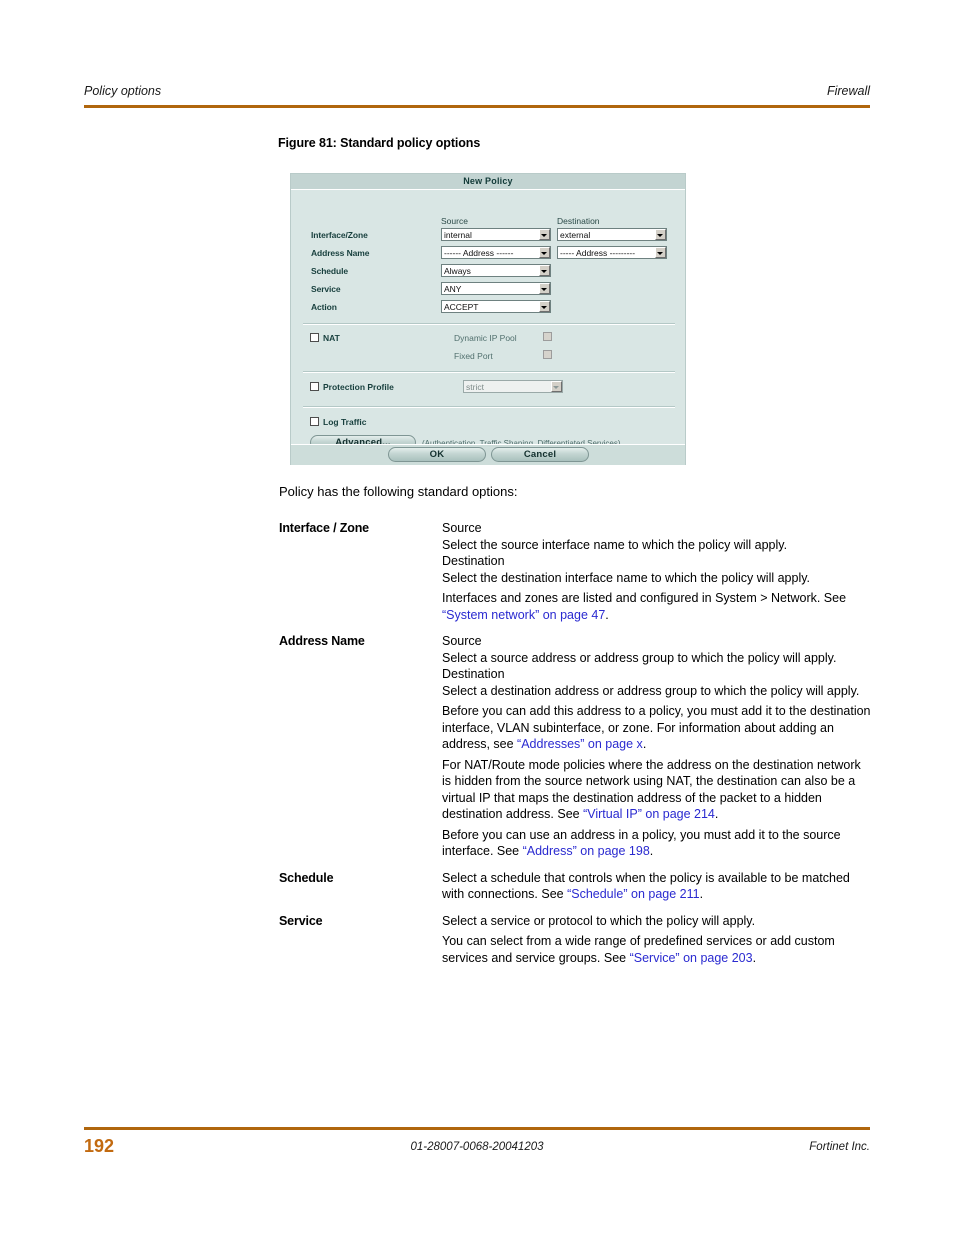 This screenshot has width=954, height=1235. What do you see at coordinates (457, 270) in the screenshot?
I see `select-schedule-value: Always` at bounding box center [457, 270].